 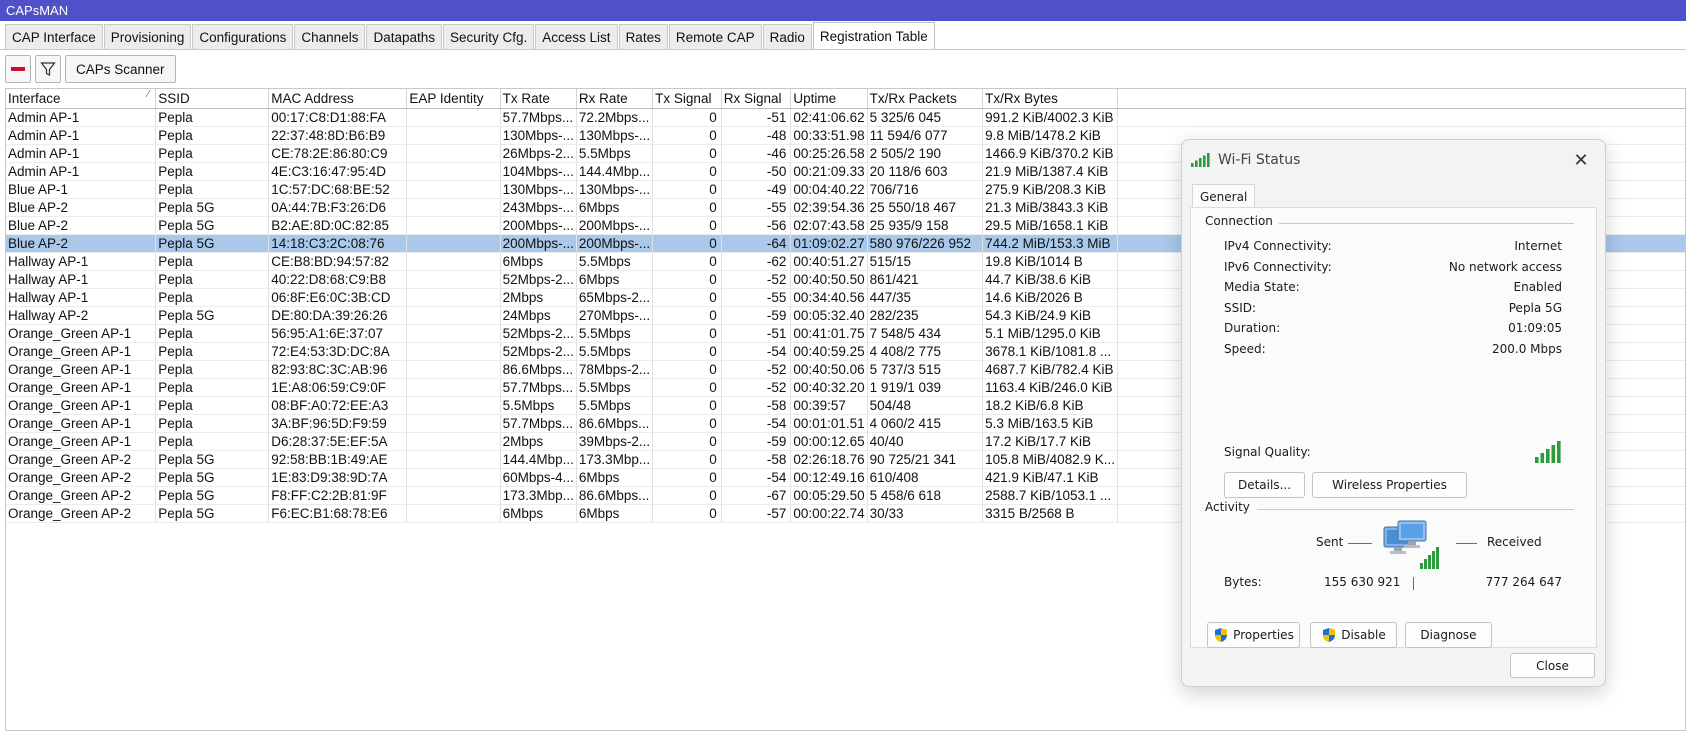 What do you see at coordinates (538, 513) in the screenshot?
I see `cell-tx-rate: 6Mbps` at bounding box center [538, 513].